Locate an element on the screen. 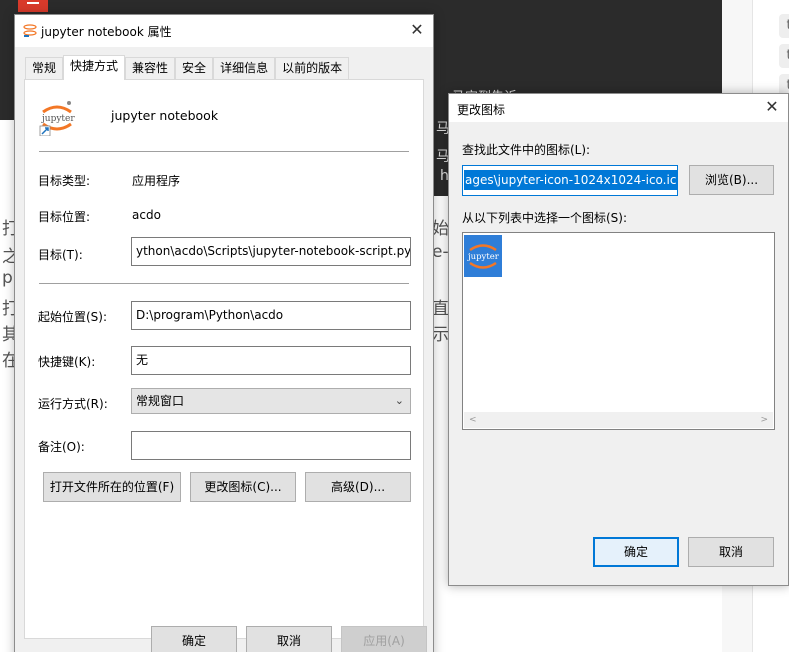  start-in-input: D:\program\Python\acdo is located at coordinates (271, 315).